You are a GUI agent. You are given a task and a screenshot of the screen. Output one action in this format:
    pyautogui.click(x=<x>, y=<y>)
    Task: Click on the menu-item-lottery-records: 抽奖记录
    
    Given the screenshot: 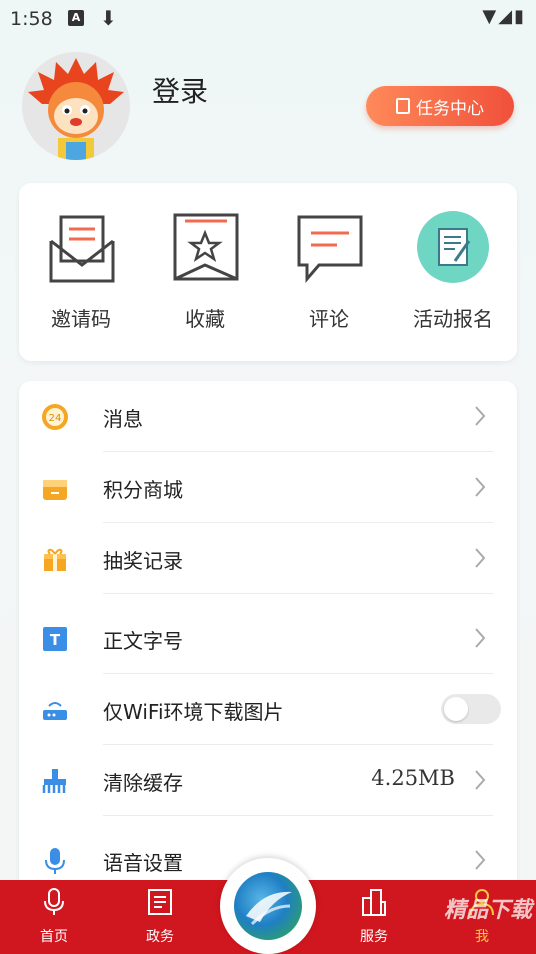 What is the action you would take?
    pyautogui.click(x=268, y=558)
    